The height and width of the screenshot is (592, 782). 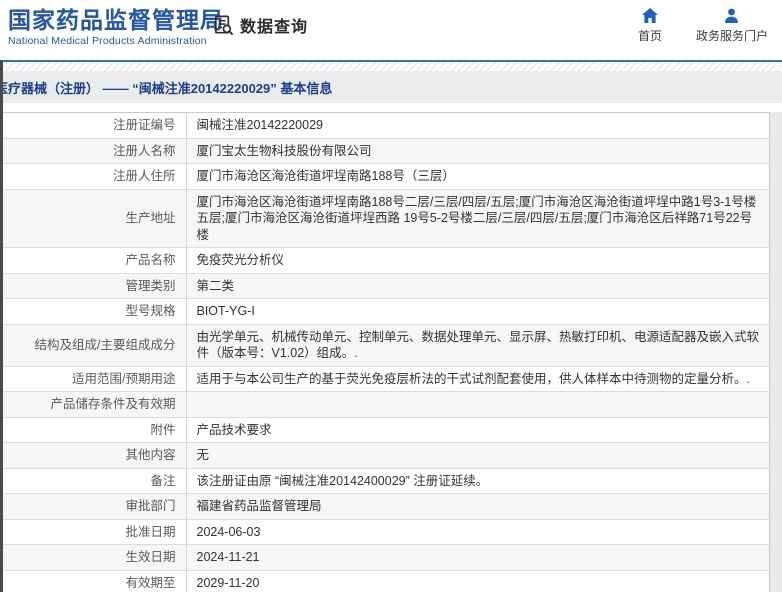 I want to click on table-row: 管理类别 第二类, so click(x=385, y=286).